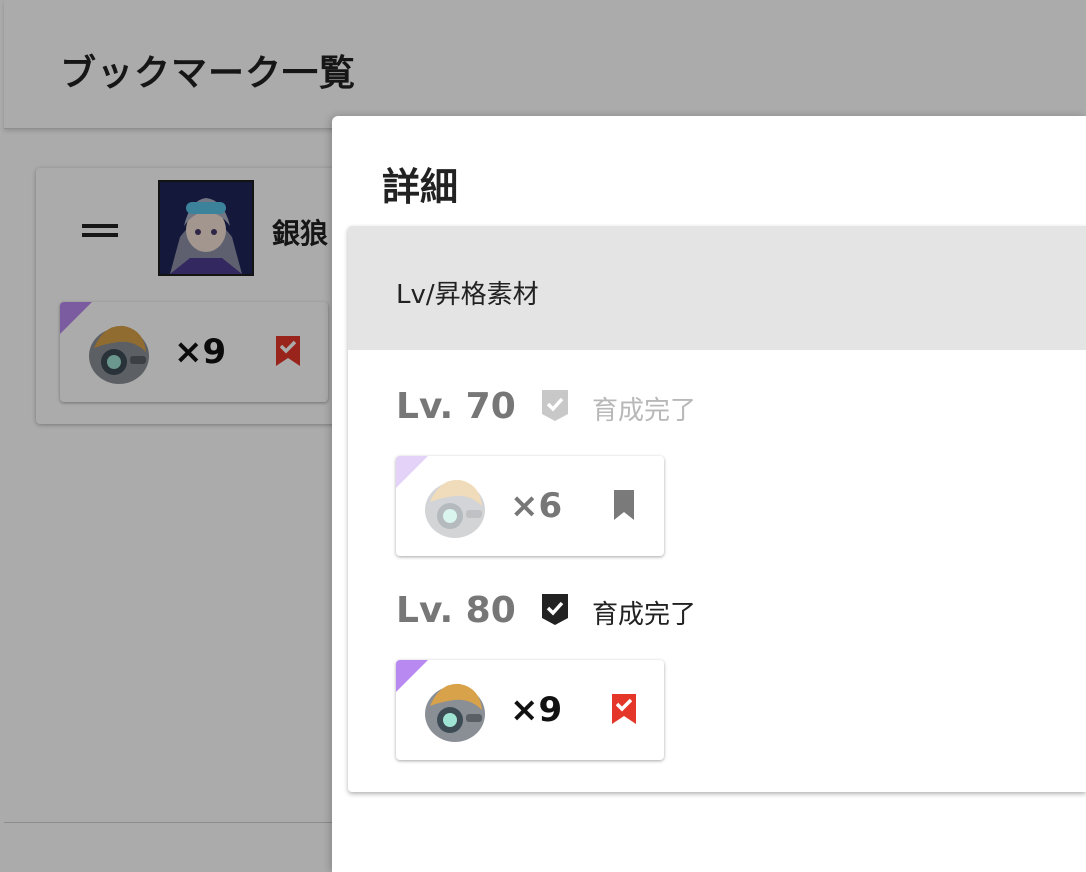  I want to click on bookmark-checked-icon, so click(624, 709).